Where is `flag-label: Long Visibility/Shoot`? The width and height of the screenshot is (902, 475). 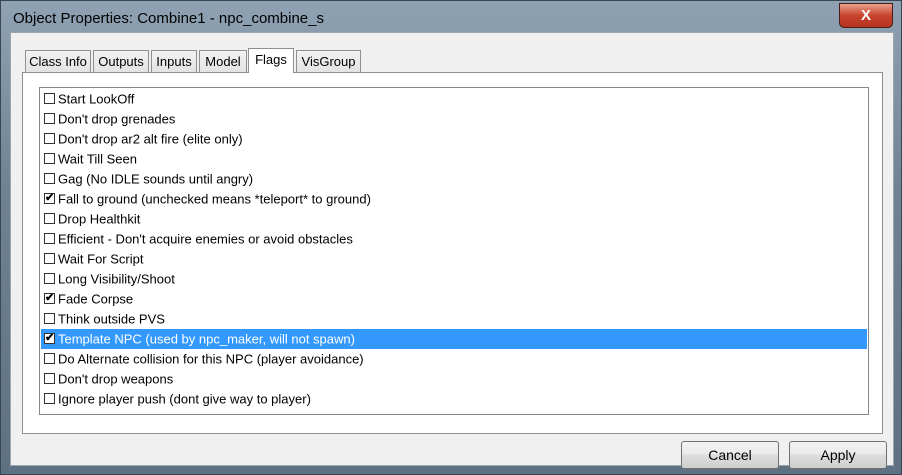
flag-label: Long Visibility/Shoot is located at coordinates (116, 279).